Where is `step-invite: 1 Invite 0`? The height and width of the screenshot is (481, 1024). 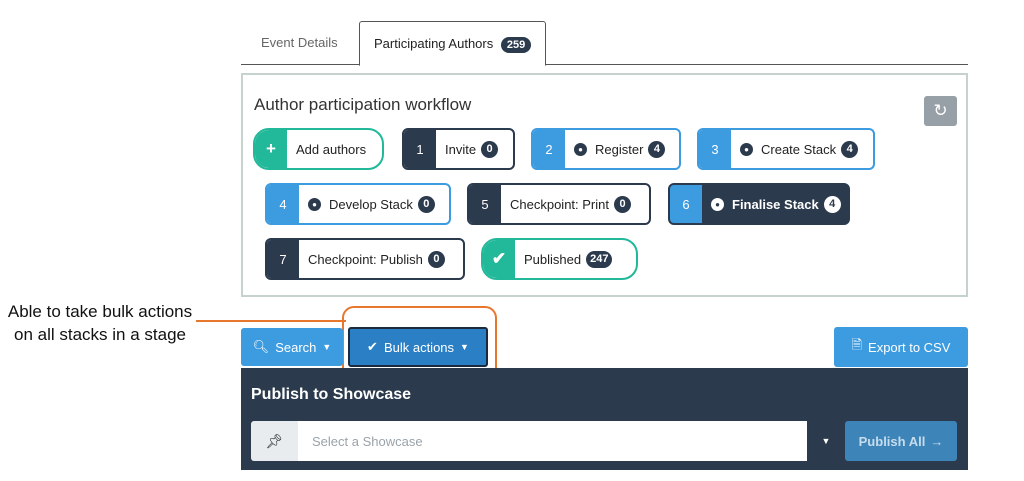 step-invite: 1 Invite 0 is located at coordinates (458, 149).